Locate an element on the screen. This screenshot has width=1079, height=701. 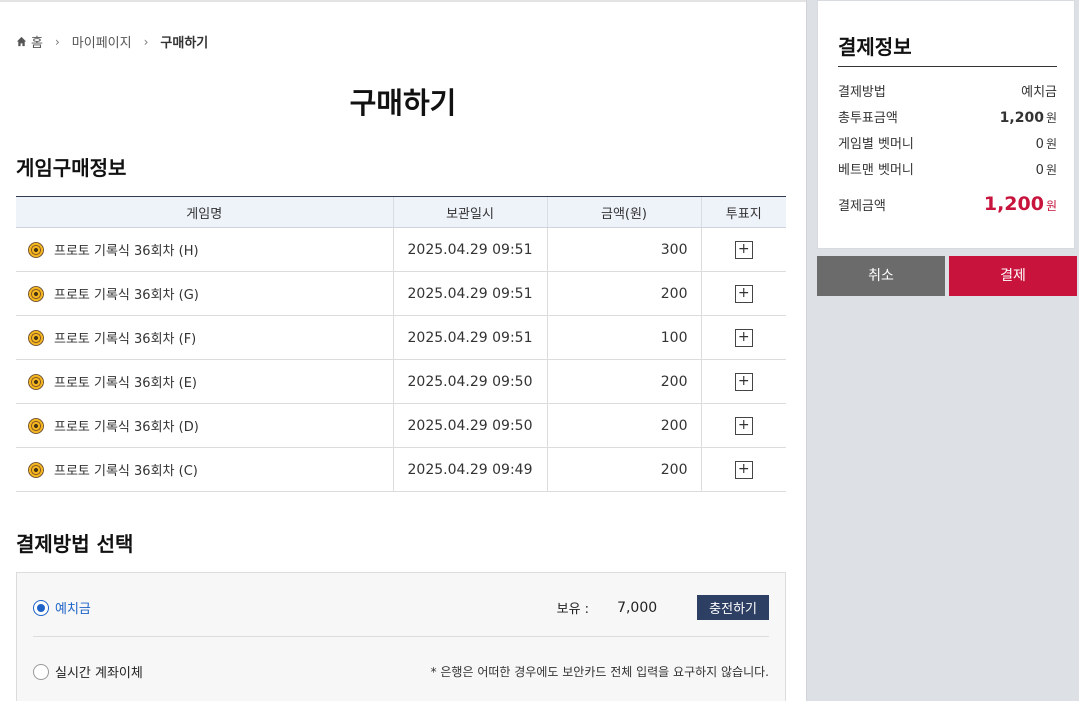
pay-button: 결제 is located at coordinates (1013, 276).